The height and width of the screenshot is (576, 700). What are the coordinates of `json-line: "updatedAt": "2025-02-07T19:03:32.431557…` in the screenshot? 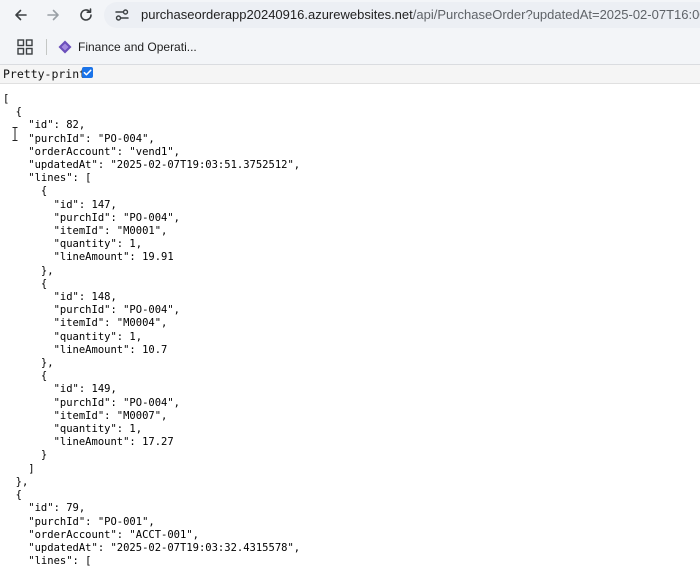 It's located at (152, 547).